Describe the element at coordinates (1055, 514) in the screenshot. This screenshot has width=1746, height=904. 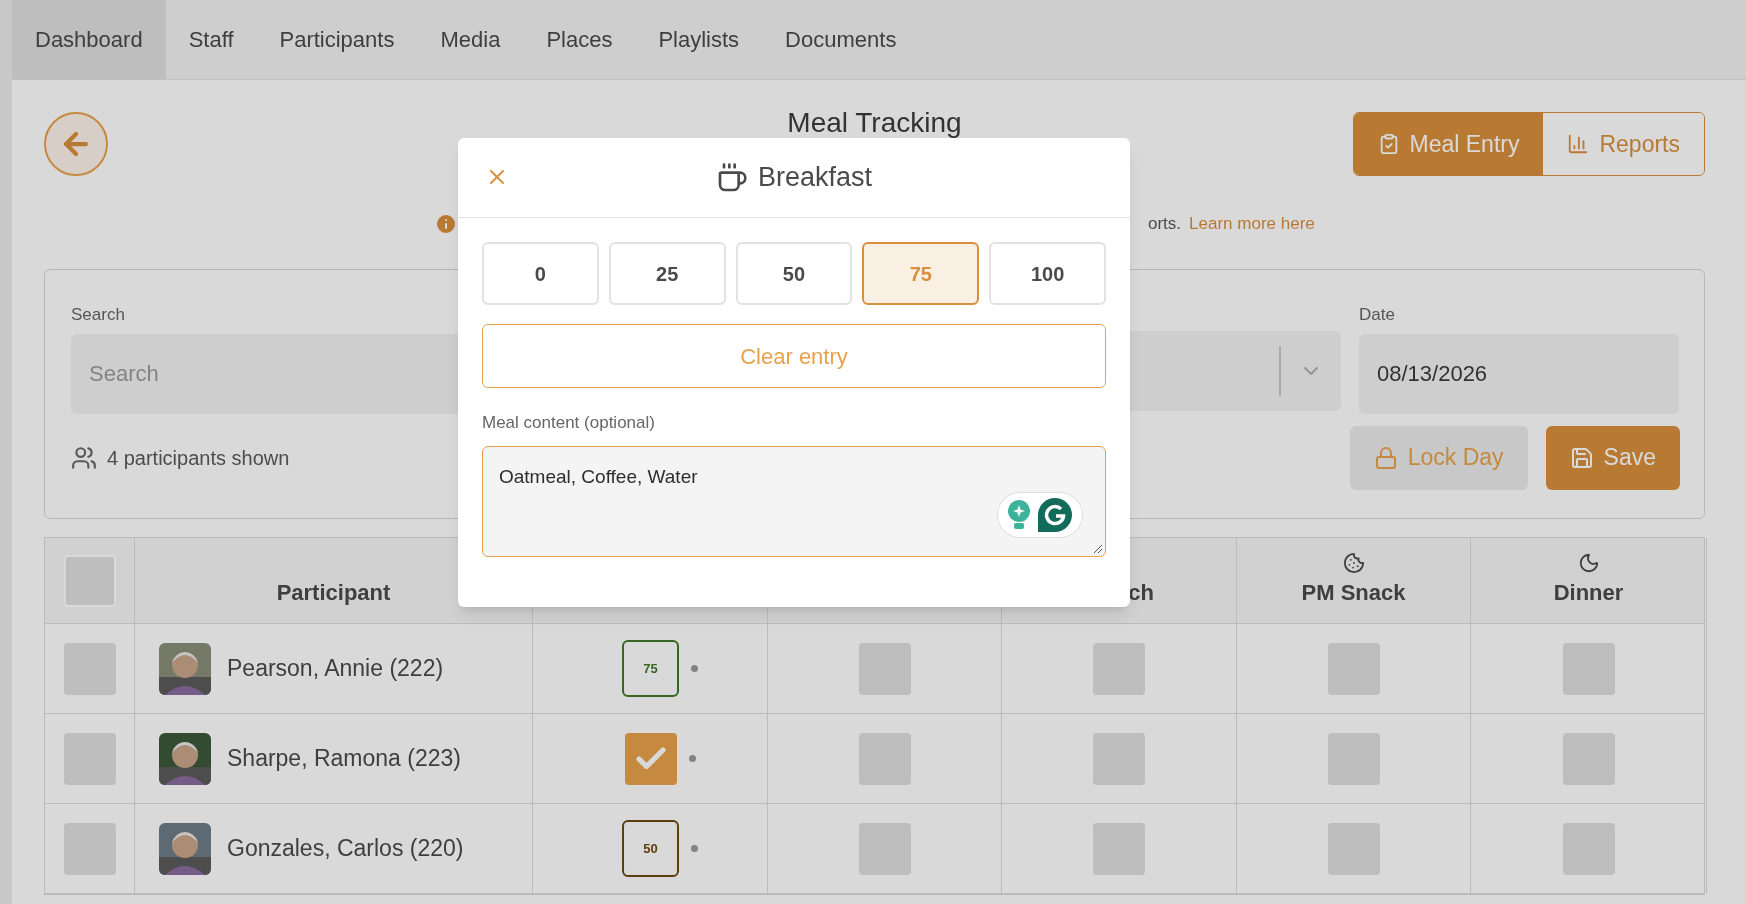
I see `g-logo-icon` at that location.